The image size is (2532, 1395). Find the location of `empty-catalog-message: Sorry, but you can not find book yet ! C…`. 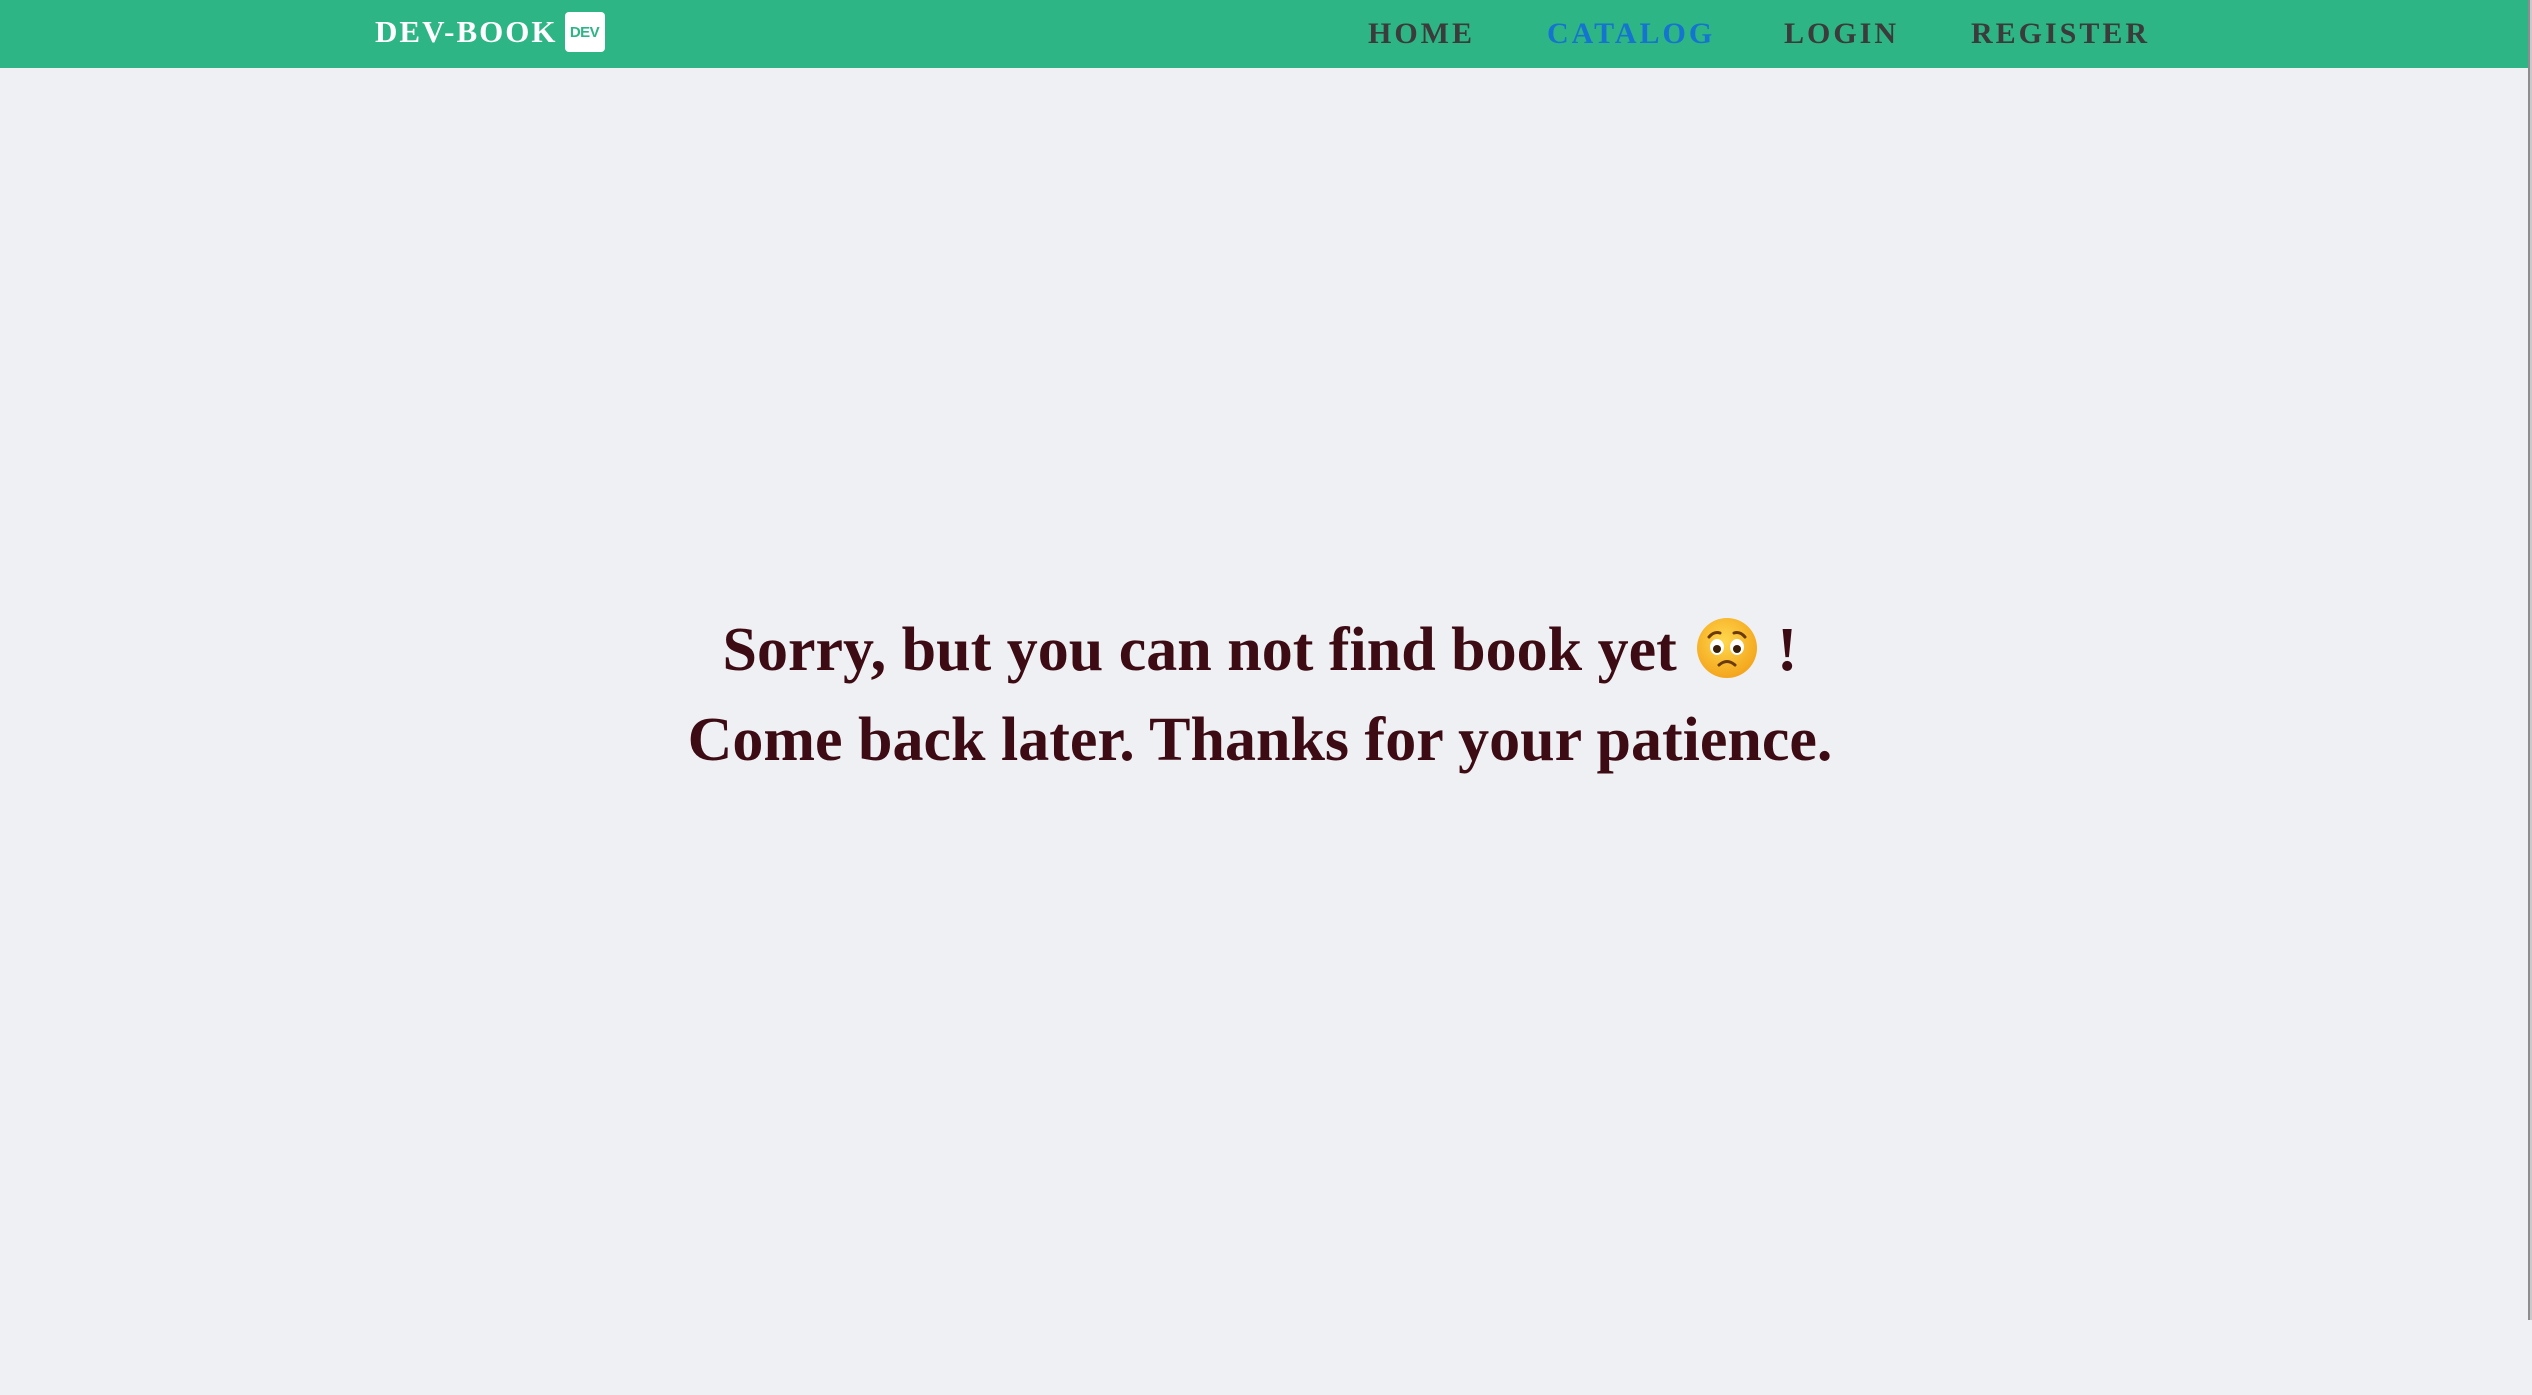

empty-catalog-message: Sorry, but you can not find book yet ! C… is located at coordinates (1260, 695).